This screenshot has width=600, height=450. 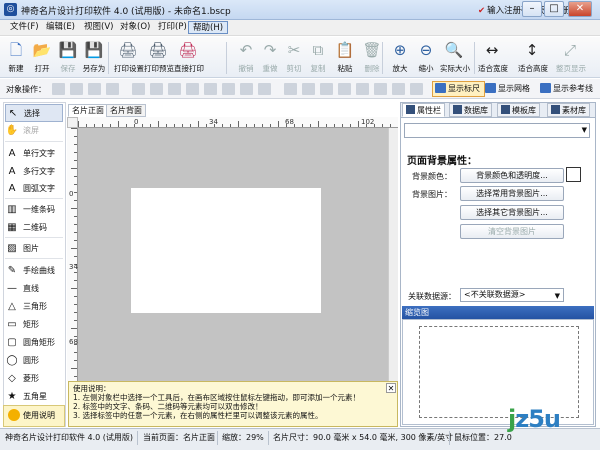 I want to click on horizontal-ruler, so click(x=238, y=122).